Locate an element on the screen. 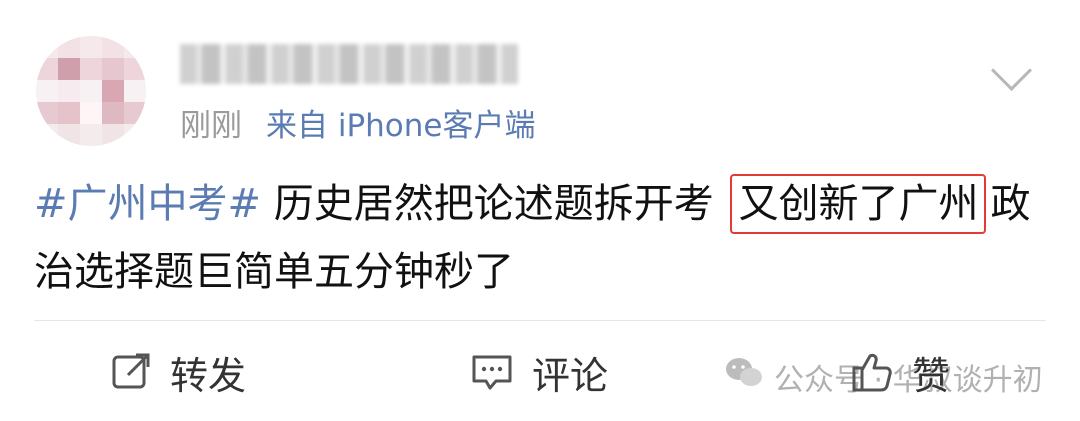 This screenshot has height=421, width=1080. post-meta: 刚刚 来自 iPhone客户端 is located at coordinates (358, 126).